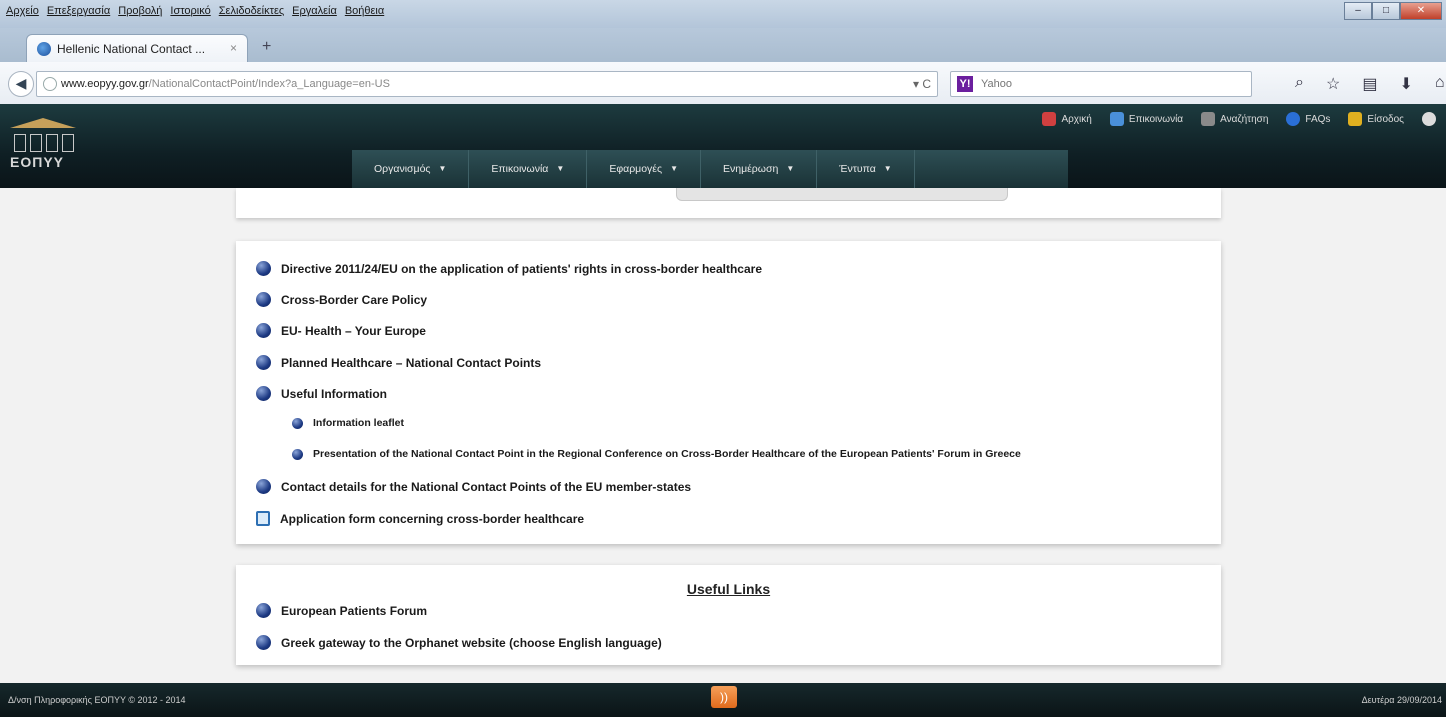 The width and height of the screenshot is (1446, 717). I want to click on menu-file: Αρχείο, so click(22, 11).